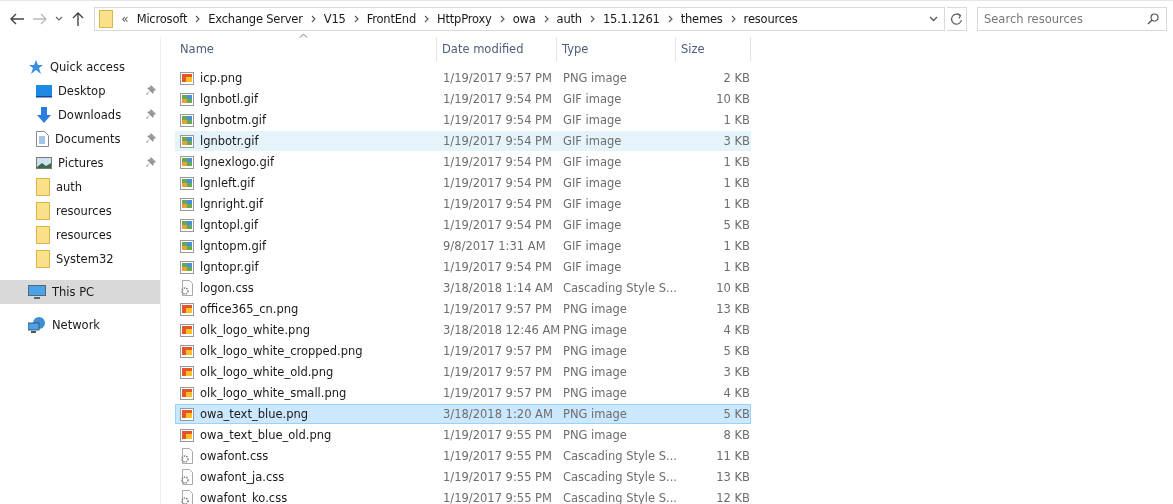 This screenshot has width=1173, height=504. Describe the element at coordinates (463, 288) in the screenshot. I see `file-row: logon.css 3/18/2018 1:14 AM Cascading Style S... 10 KB` at that location.